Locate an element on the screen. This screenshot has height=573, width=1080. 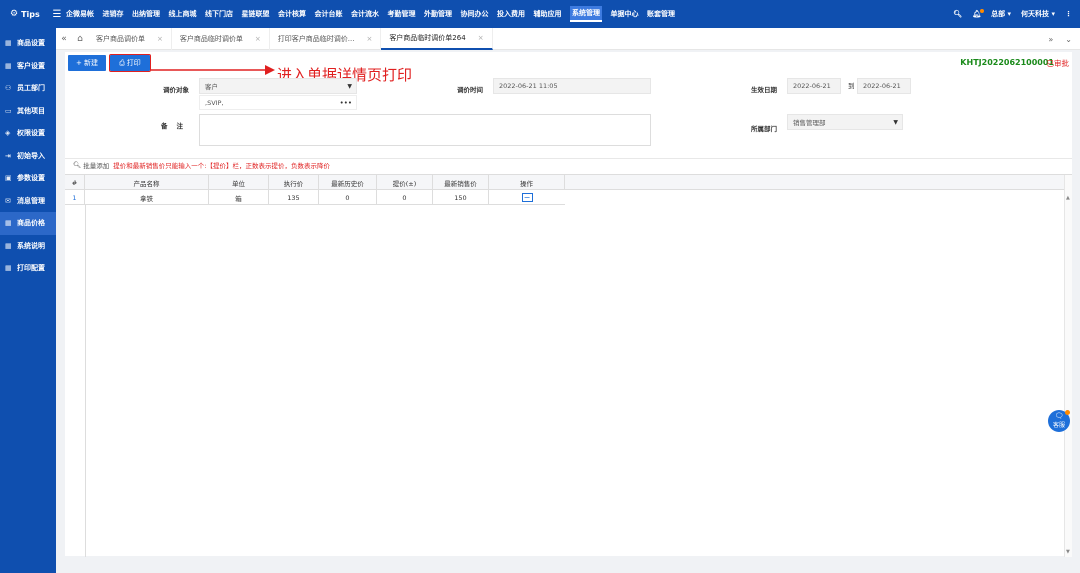
message-icon: ✉ is located at coordinates (8, 200).